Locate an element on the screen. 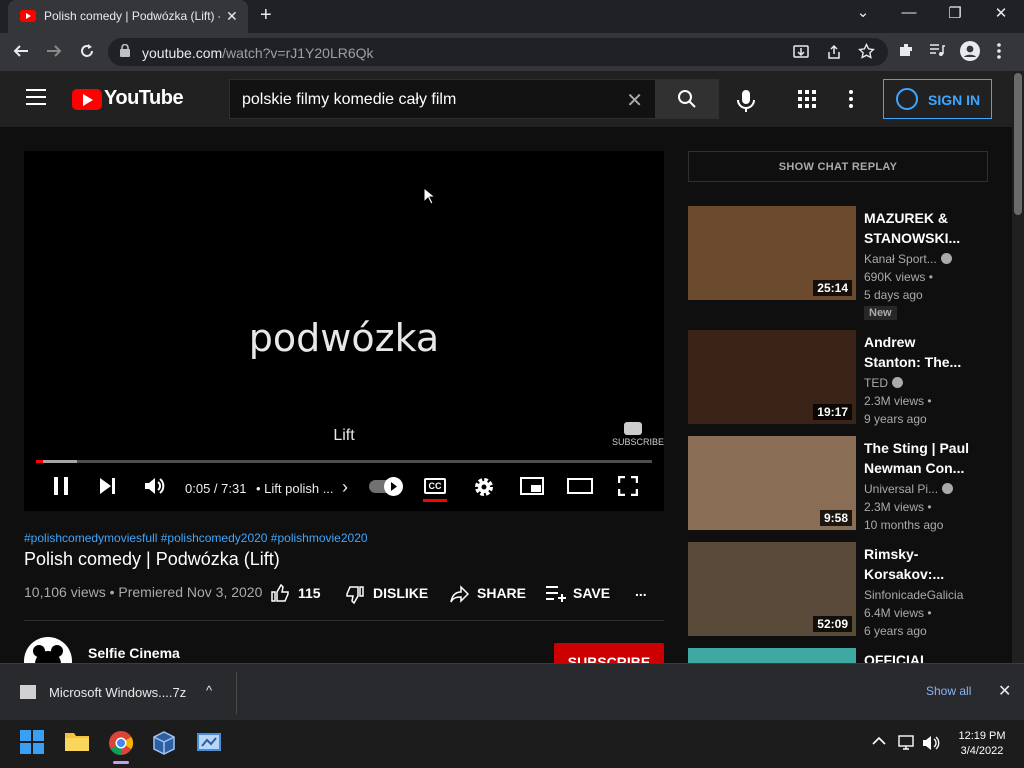 This screenshot has height=768, width=1024. video-duration: 19:17 is located at coordinates (832, 412).